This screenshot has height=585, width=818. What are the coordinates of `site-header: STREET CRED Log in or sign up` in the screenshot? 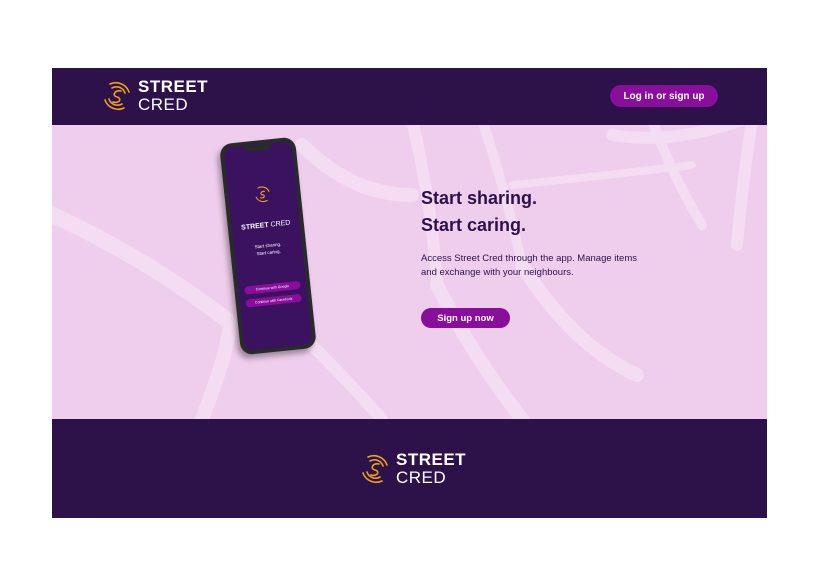 It's located at (409, 96).